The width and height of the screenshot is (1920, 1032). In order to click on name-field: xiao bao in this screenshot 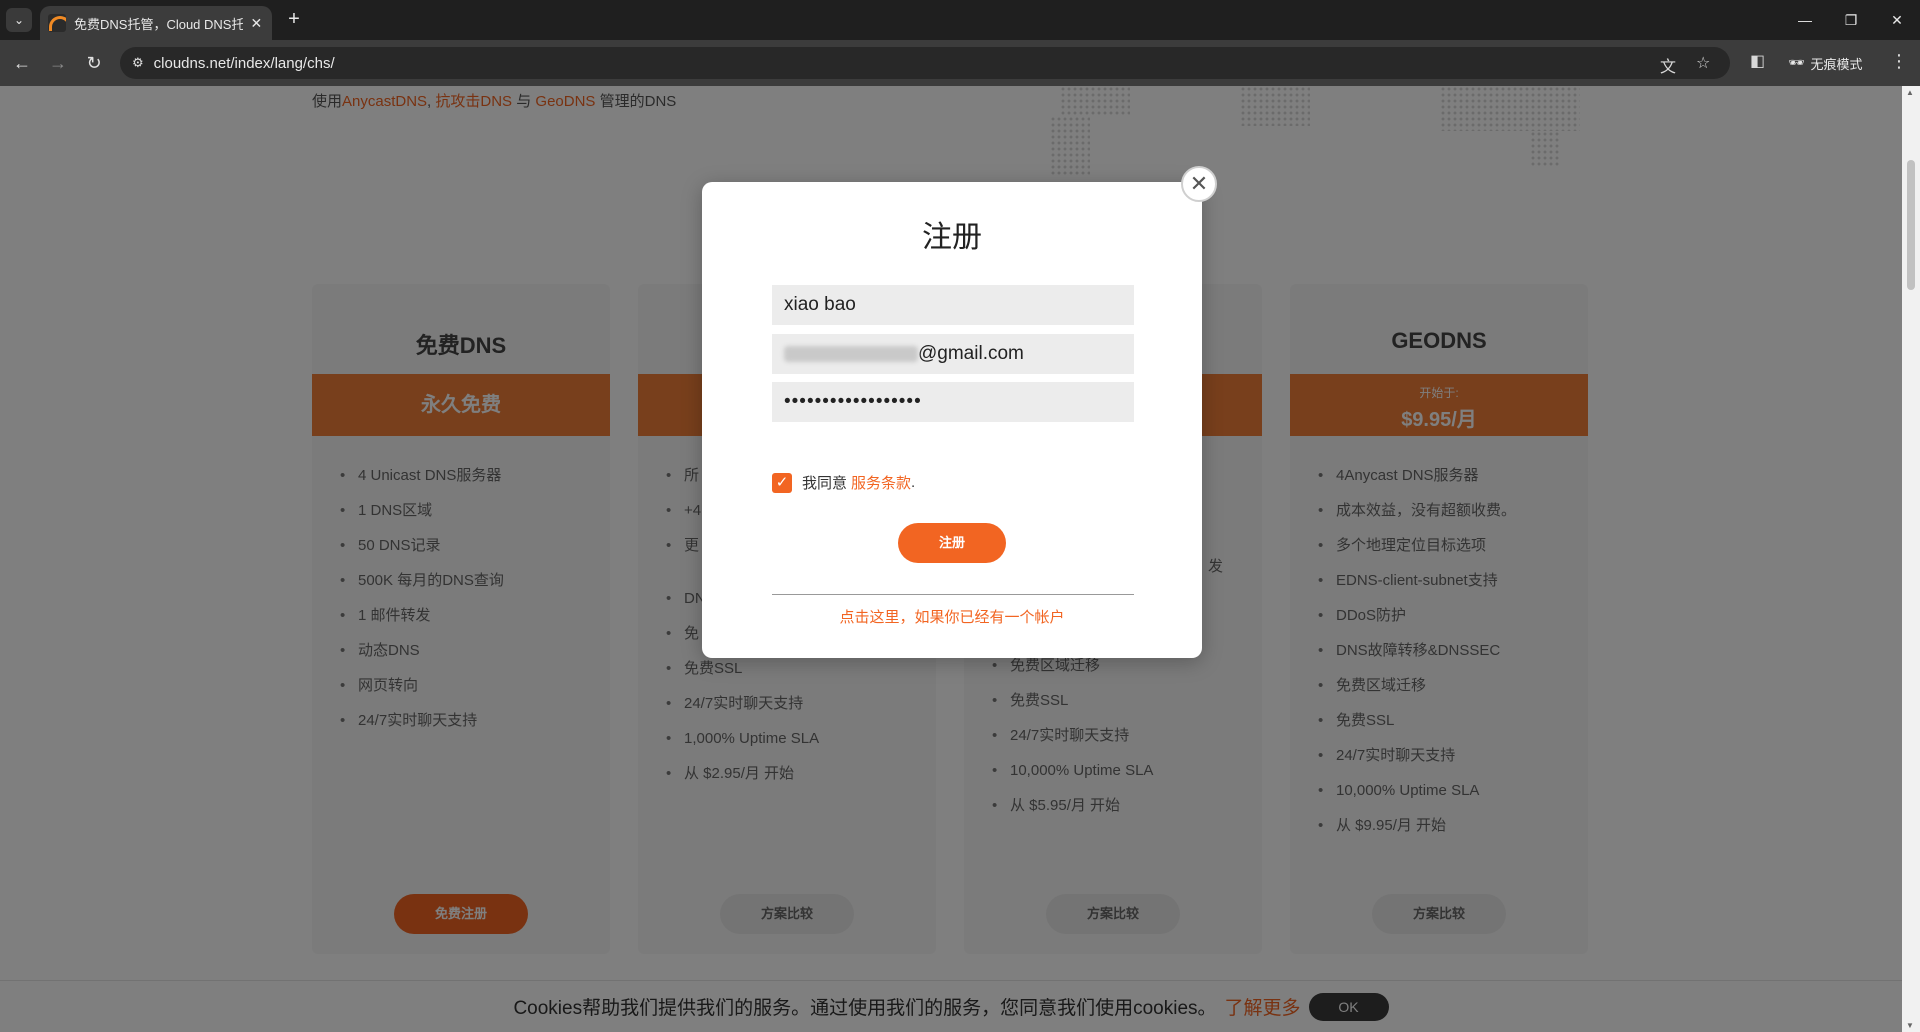, I will do `click(953, 305)`.